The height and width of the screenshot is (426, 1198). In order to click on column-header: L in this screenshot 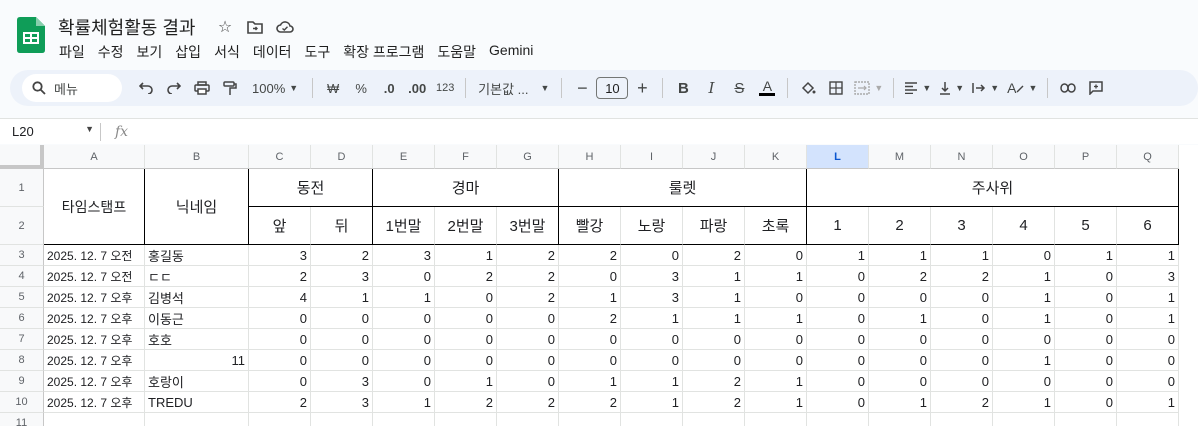, I will do `click(838, 157)`.